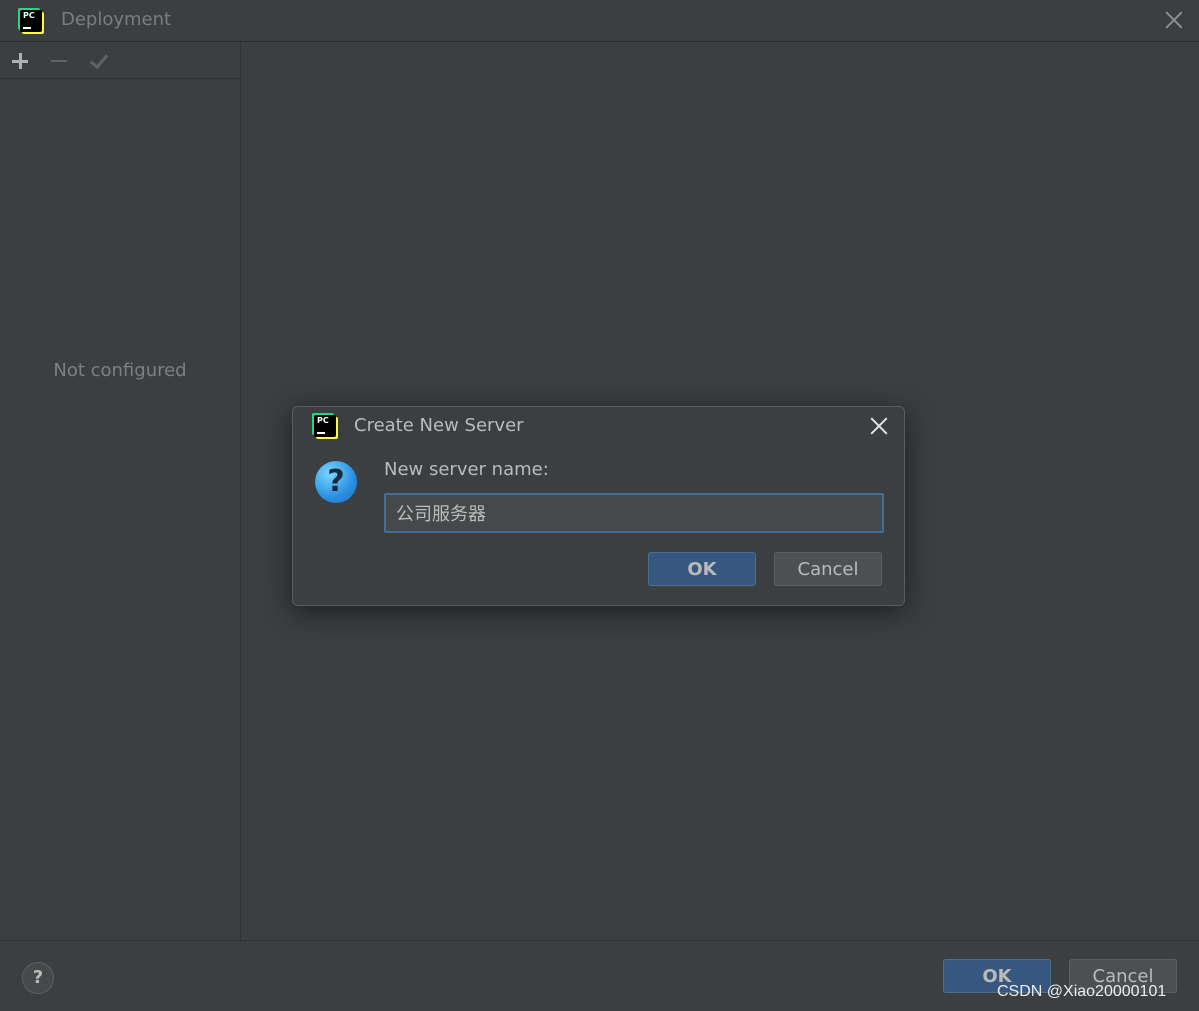 The width and height of the screenshot is (1199, 1011). I want to click on dialog-close-icon, so click(879, 426).